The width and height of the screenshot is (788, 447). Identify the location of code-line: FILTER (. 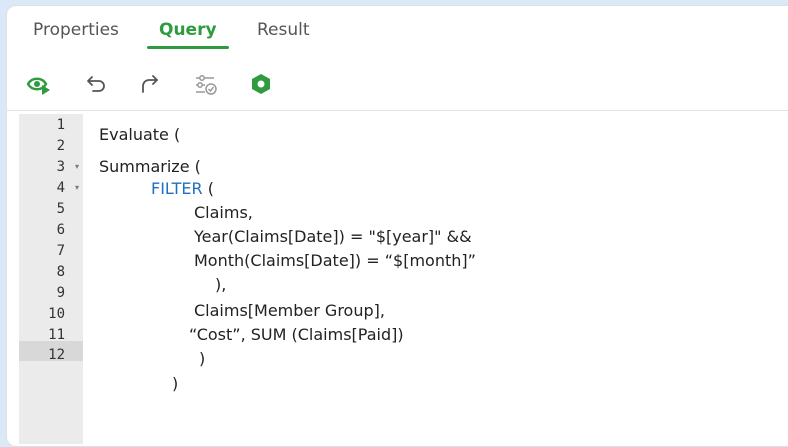
(182, 189).